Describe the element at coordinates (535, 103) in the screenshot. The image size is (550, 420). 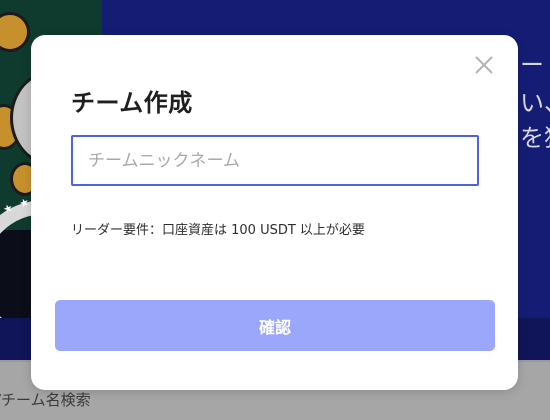
I see `banner-text-line: い、` at that location.